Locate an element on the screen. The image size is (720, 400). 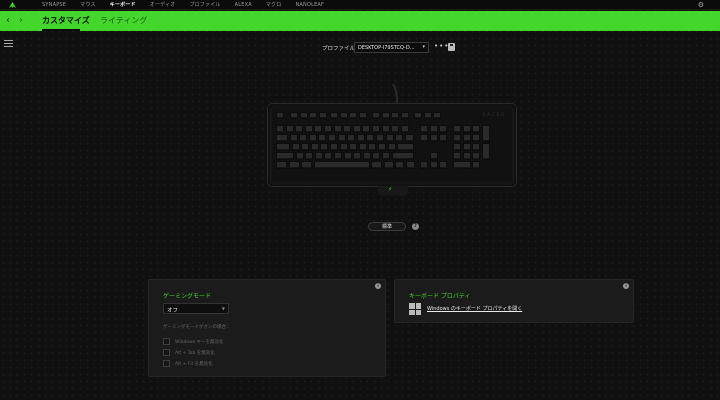
profile-dropdown: DESKTOP-I79STCQ-D... ▾ is located at coordinates (391, 47).